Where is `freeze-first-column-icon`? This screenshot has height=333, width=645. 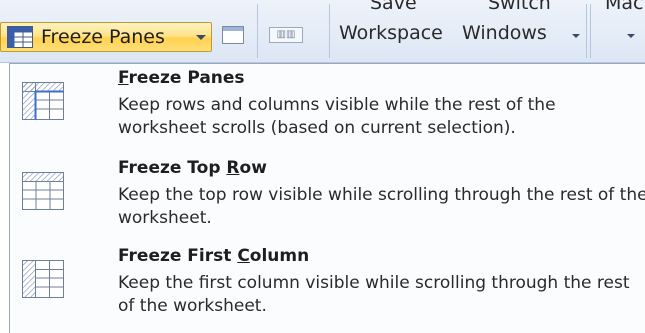
freeze-first-column-icon is located at coordinates (43, 281).